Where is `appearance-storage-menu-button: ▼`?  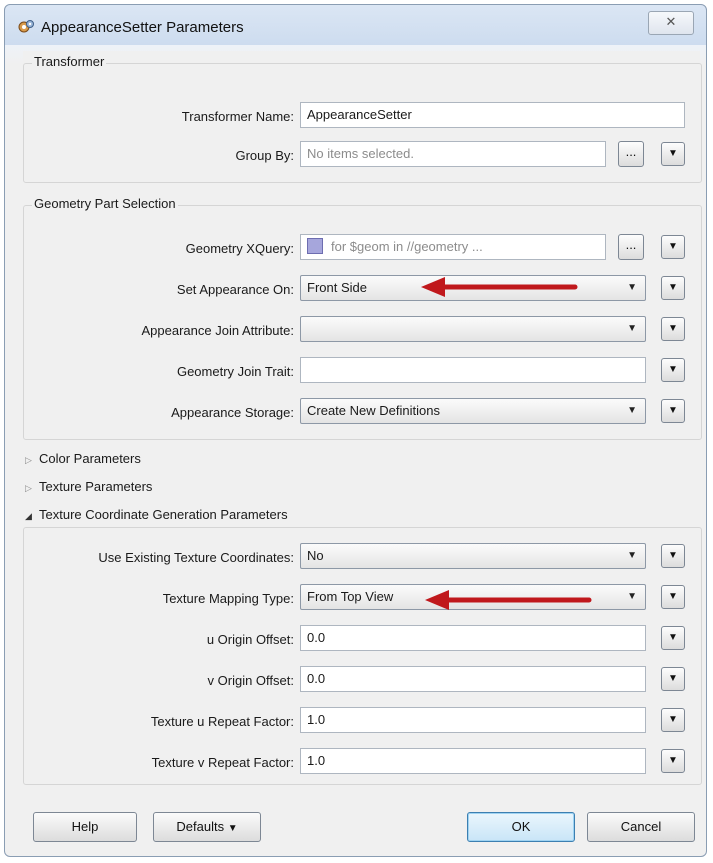
appearance-storage-menu-button: ▼ is located at coordinates (673, 411).